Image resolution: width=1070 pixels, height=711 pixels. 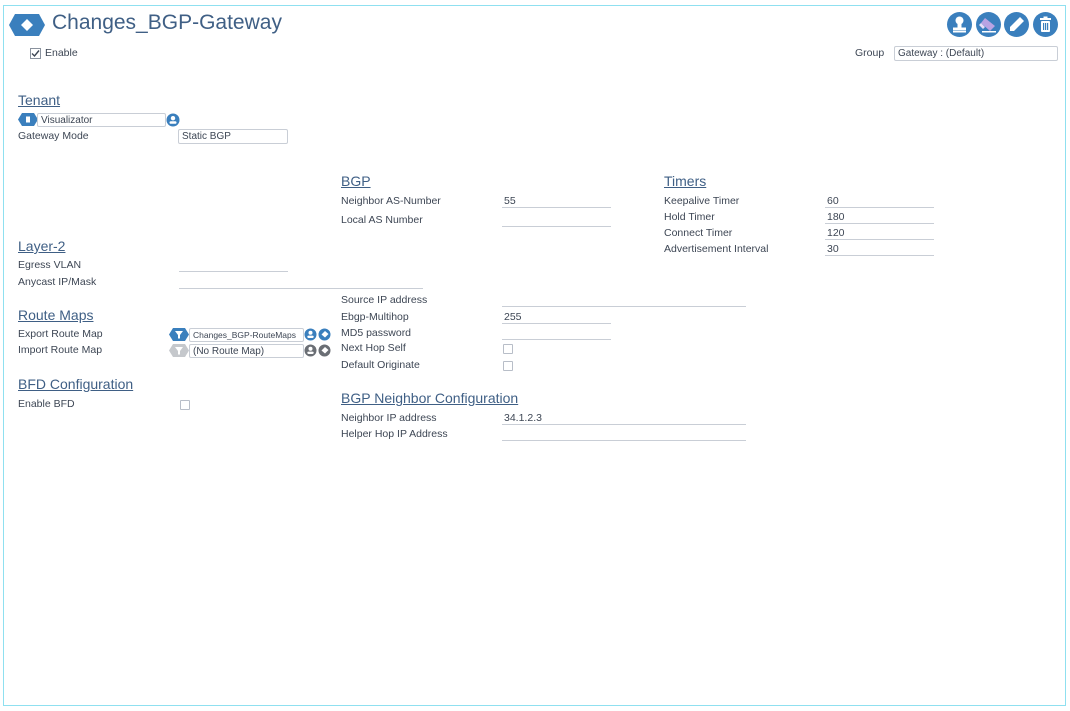 I want to click on tenant-heading: Tenant, so click(x=39, y=100).